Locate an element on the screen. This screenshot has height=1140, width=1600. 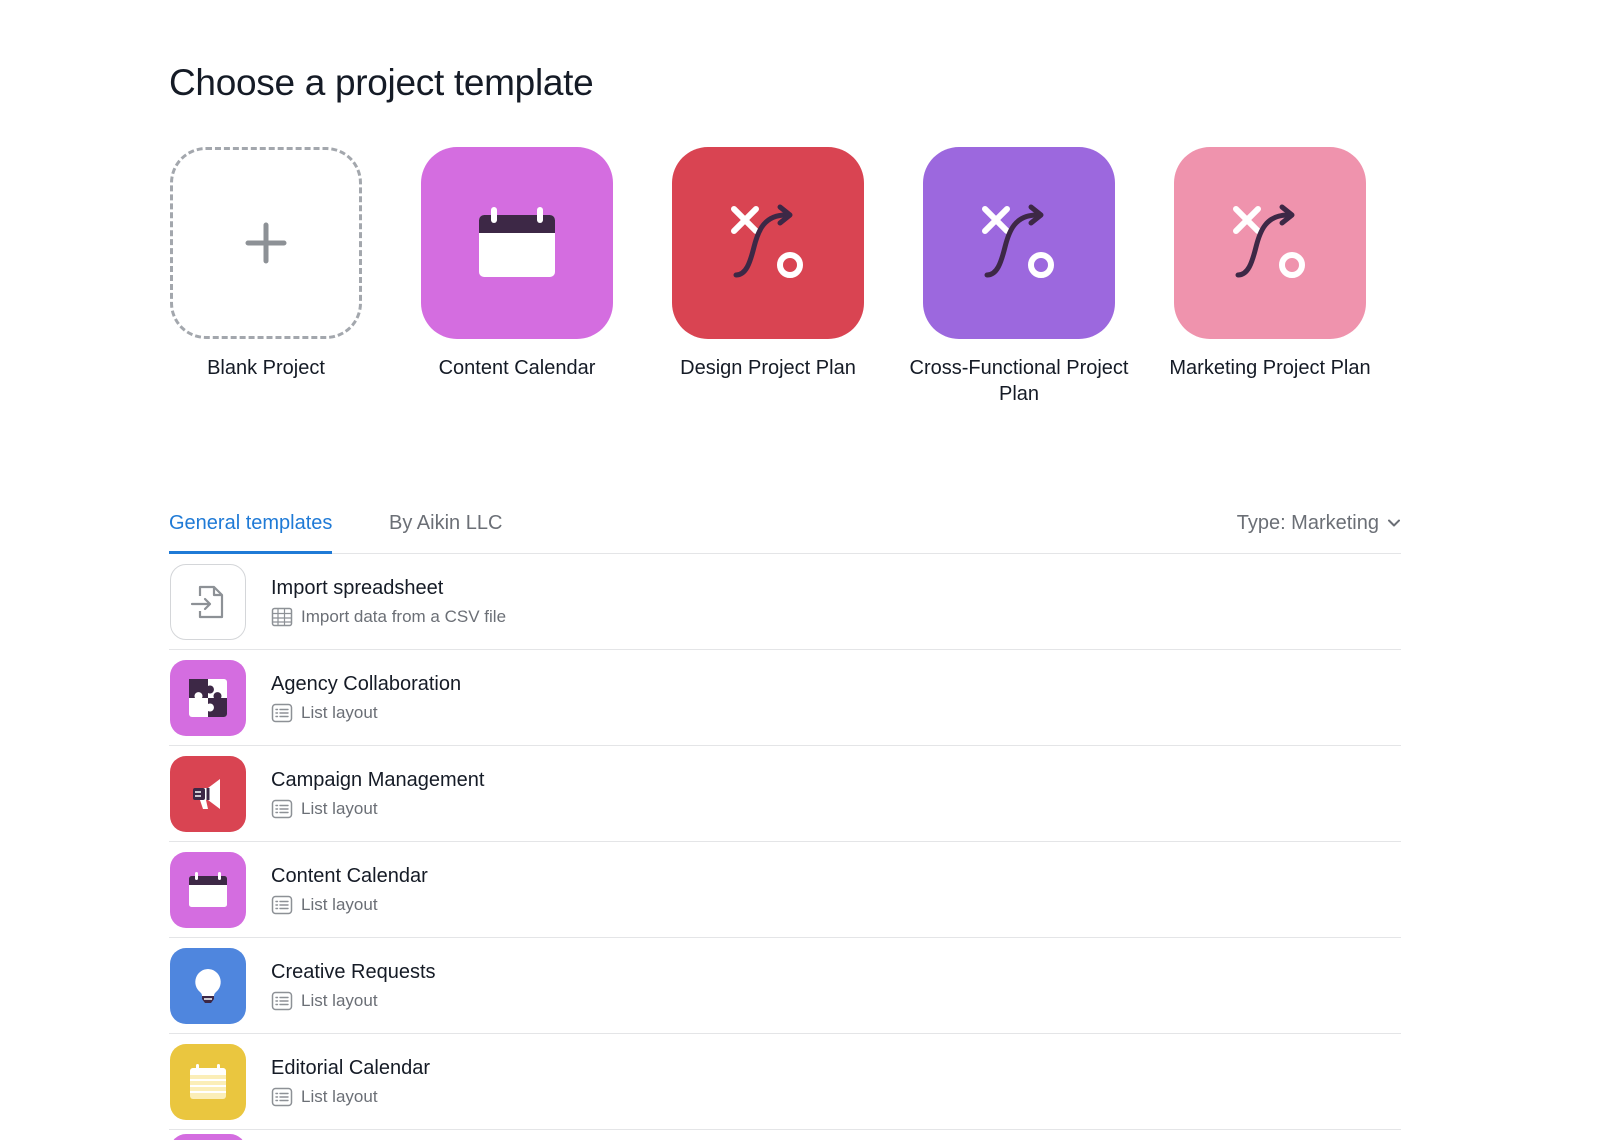
plus-icon is located at coordinates (266, 243).